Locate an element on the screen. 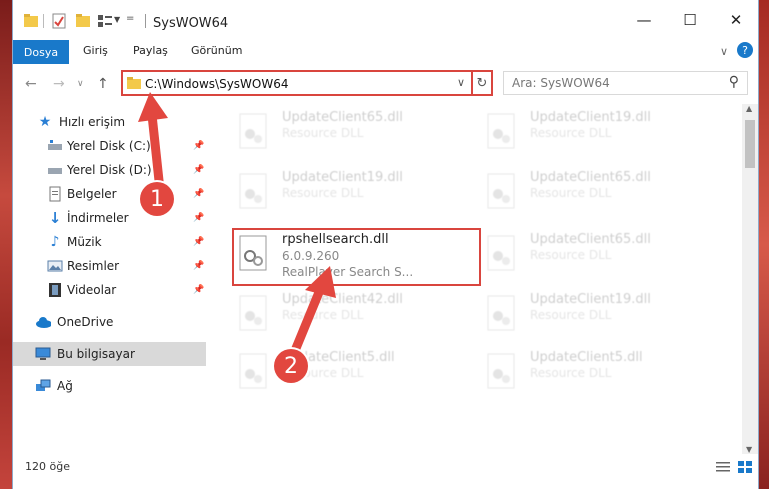 This screenshot has width=769, height=489. annotation-arrows is located at coordinates (237, 226).